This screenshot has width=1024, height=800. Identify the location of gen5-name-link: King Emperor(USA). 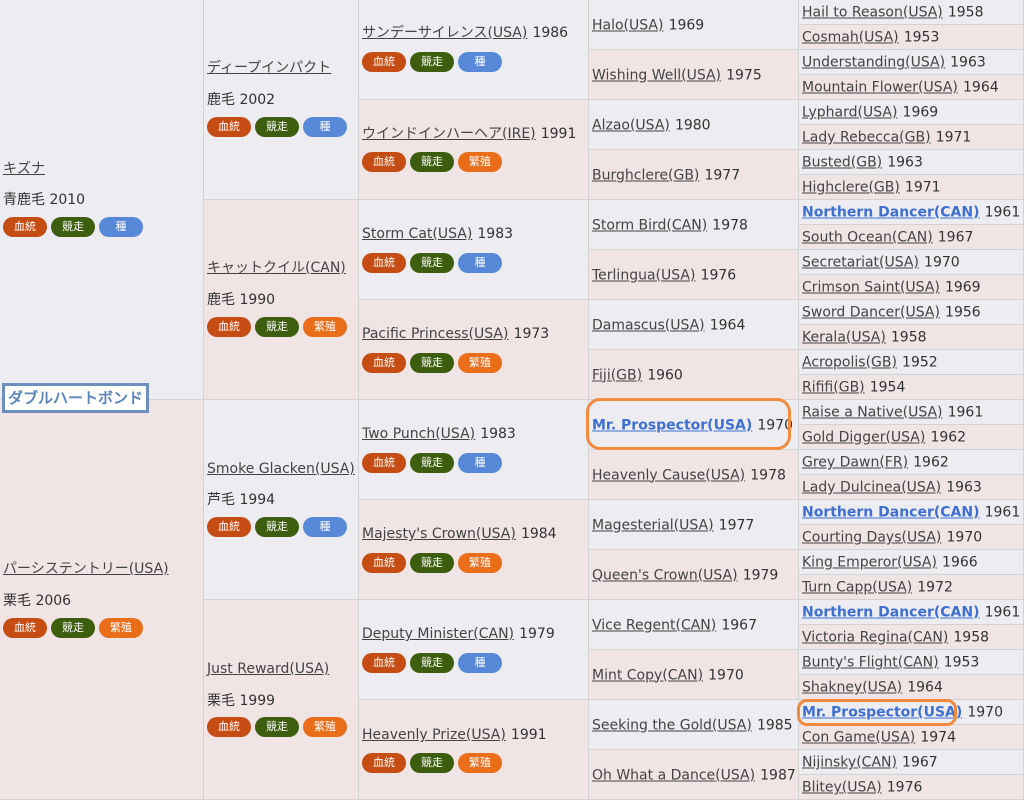
(869, 563).